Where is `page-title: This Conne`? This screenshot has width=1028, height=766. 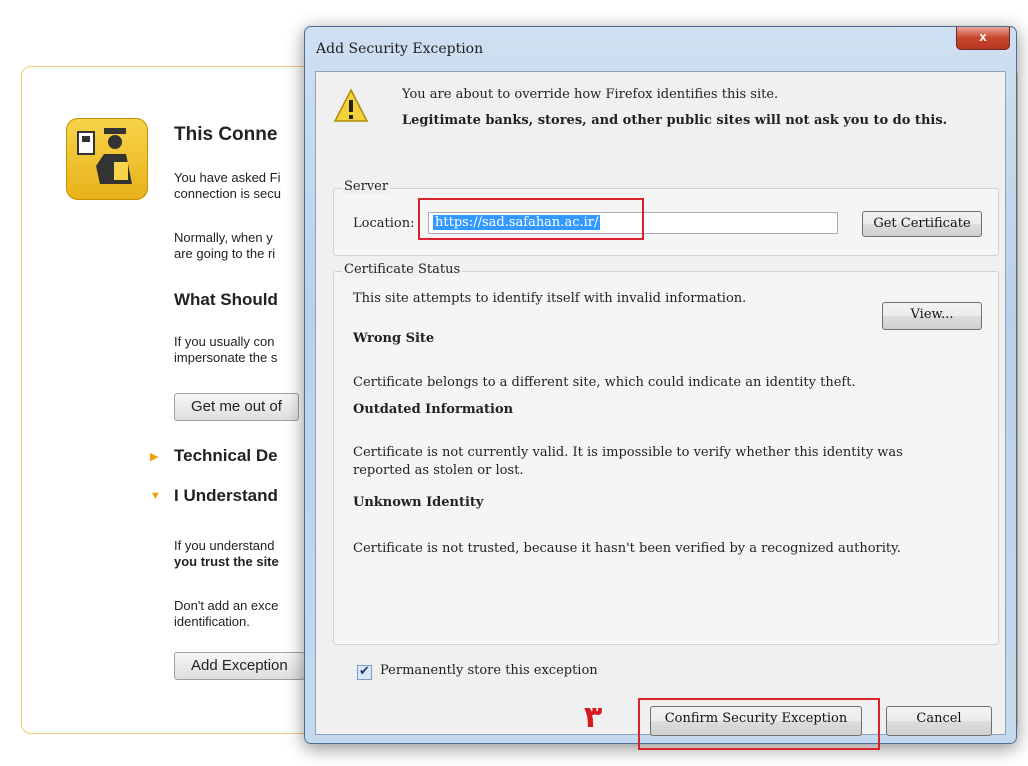 page-title: This Conne is located at coordinates (226, 134).